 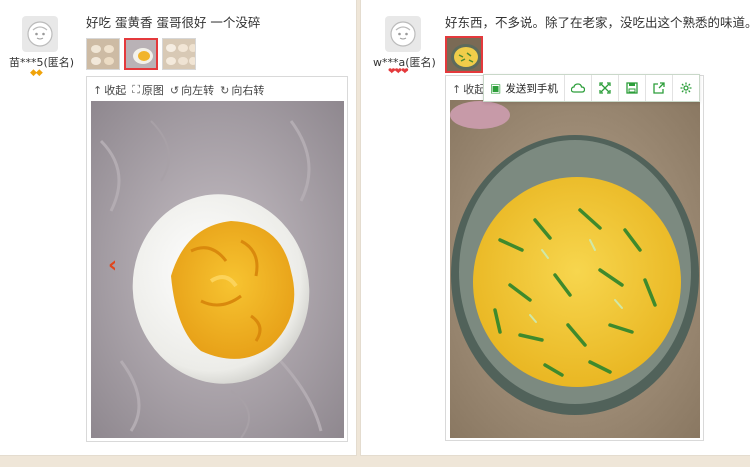 I want to click on rotate-right-icon: ↻, so click(x=225, y=90).